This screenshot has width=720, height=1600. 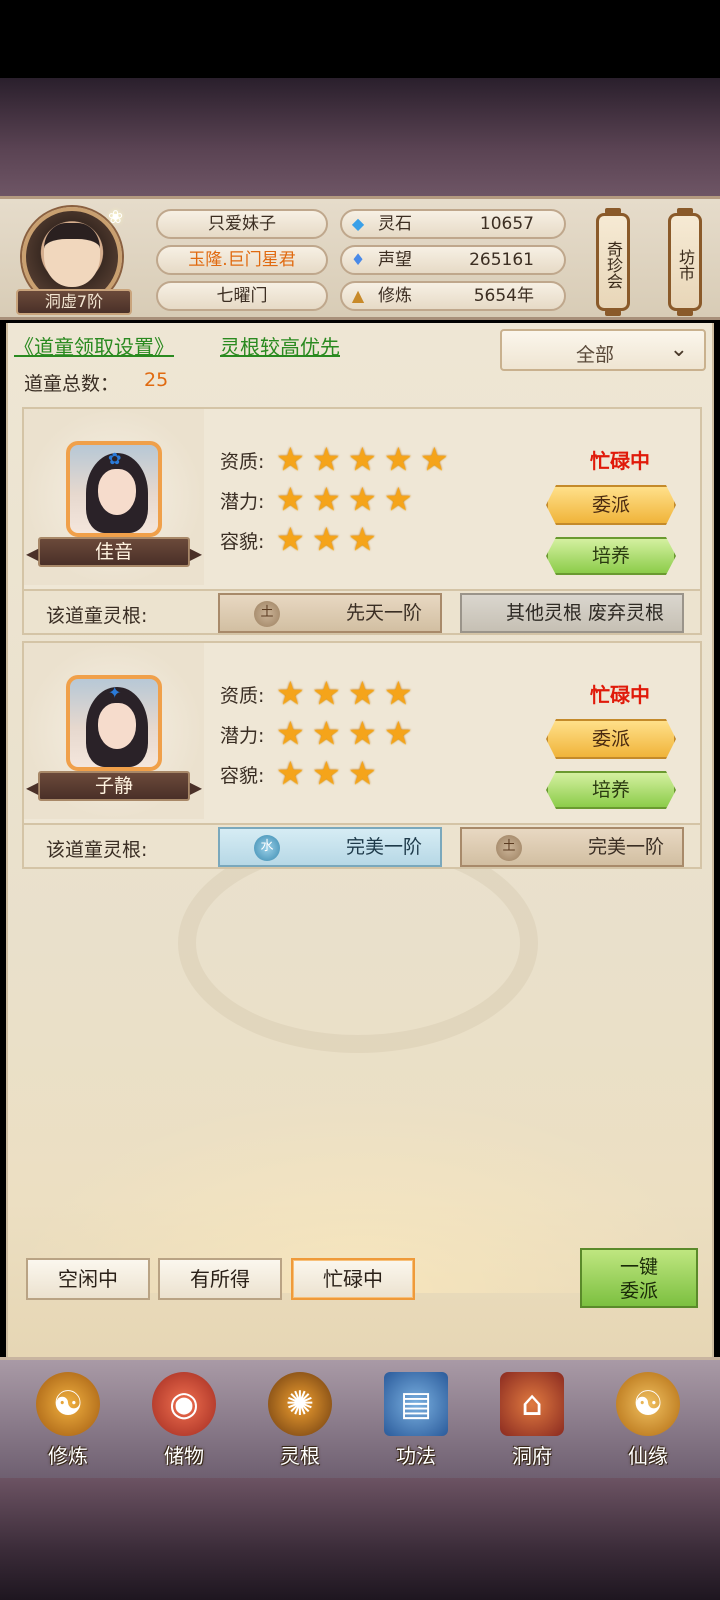 What do you see at coordinates (300, 1456) in the screenshot?
I see `nav-label: 灵根` at bounding box center [300, 1456].